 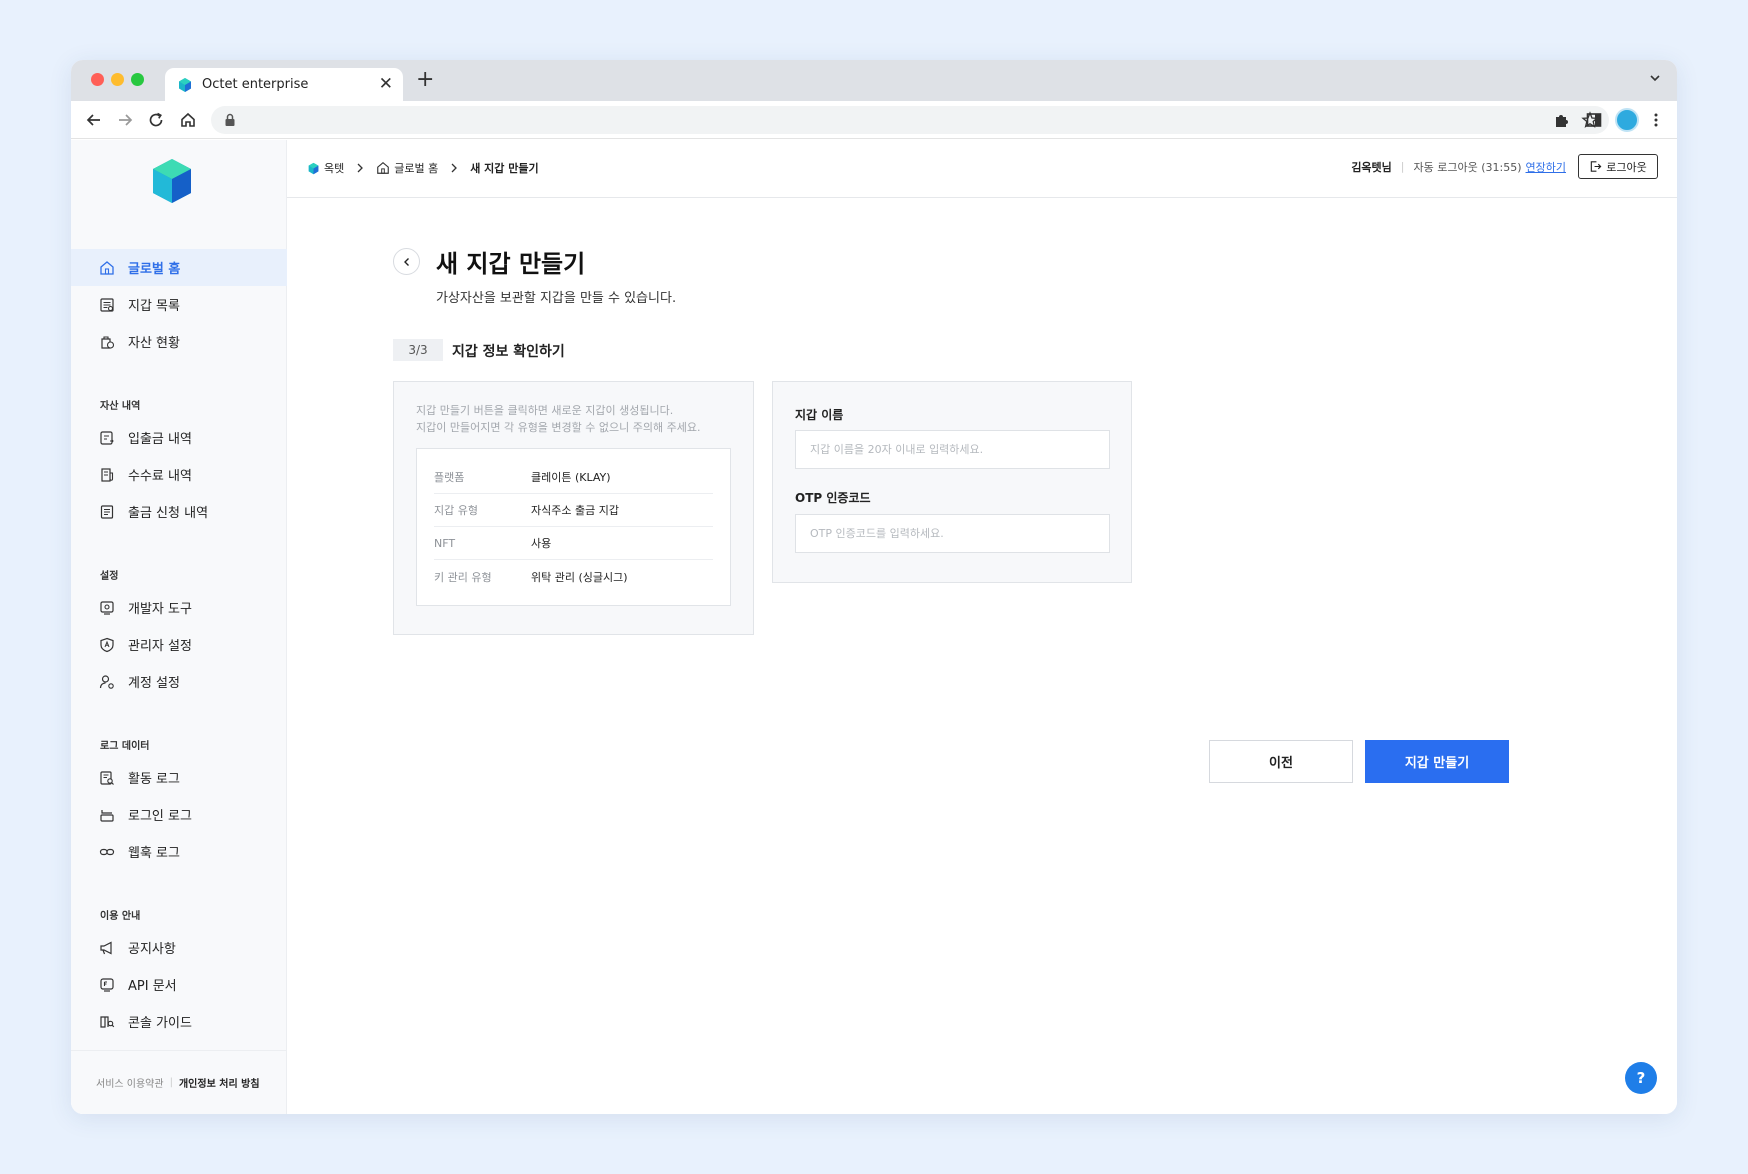 What do you see at coordinates (406, 261) in the screenshot?
I see `back-button` at bounding box center [406, 261].